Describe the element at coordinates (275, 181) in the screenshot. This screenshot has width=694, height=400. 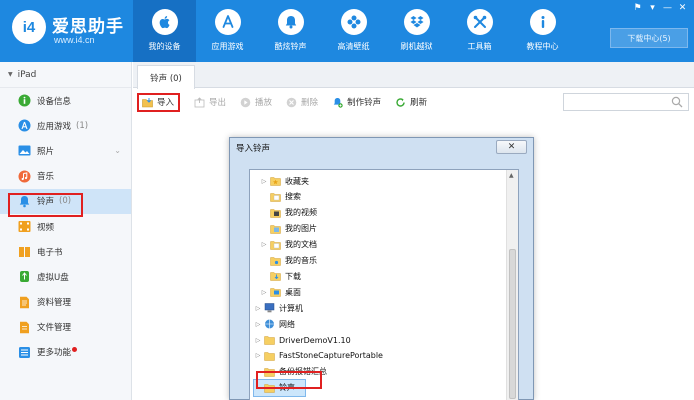
I see `star-folder-icon` at that location.